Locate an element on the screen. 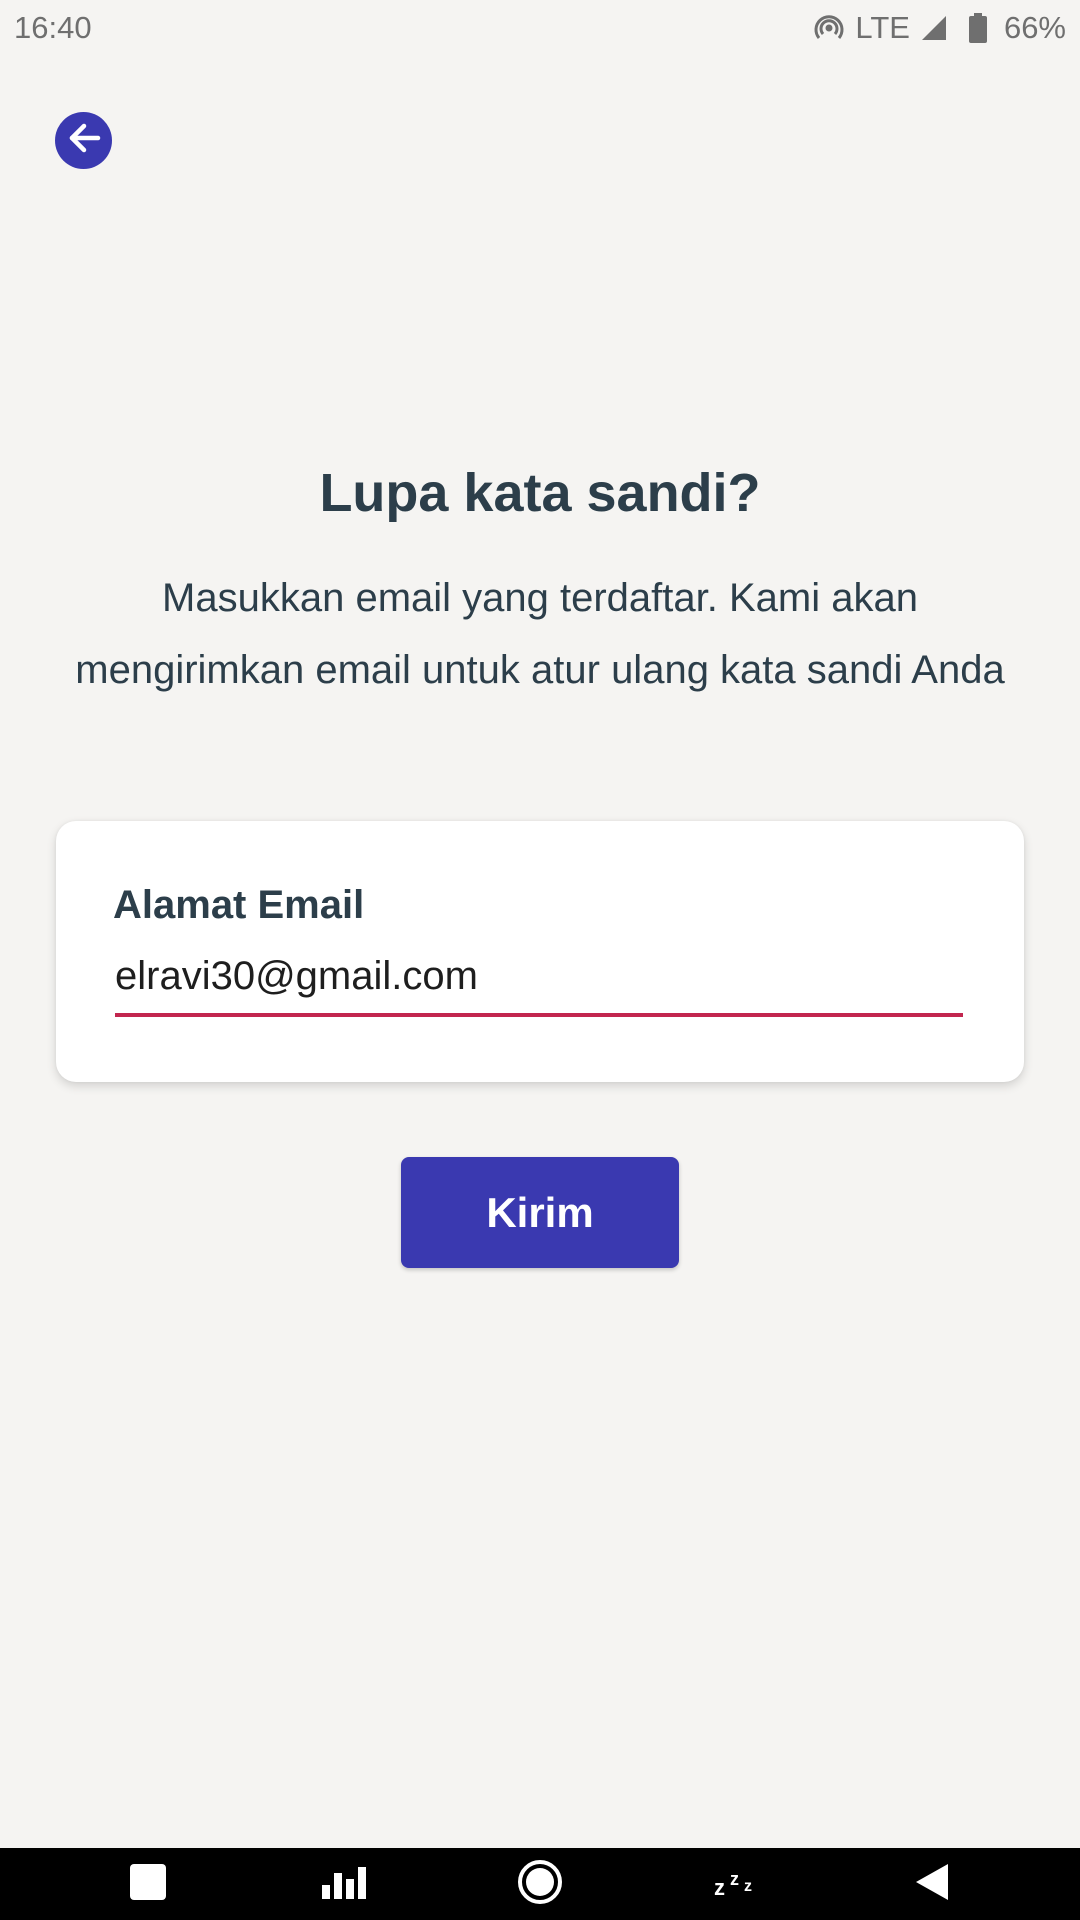 The width and height of the screenshot is (1080, 1920). nav-stats-button is located at coordinates (345, 1884).